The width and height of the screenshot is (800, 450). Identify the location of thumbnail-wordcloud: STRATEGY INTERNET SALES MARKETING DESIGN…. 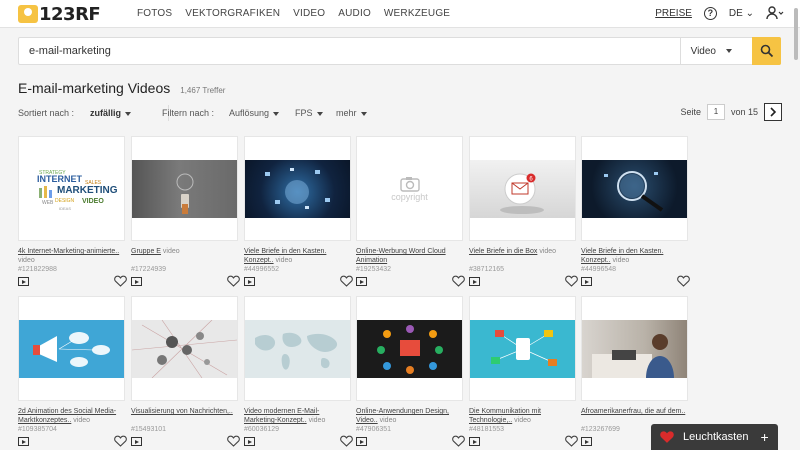
(71, 188).